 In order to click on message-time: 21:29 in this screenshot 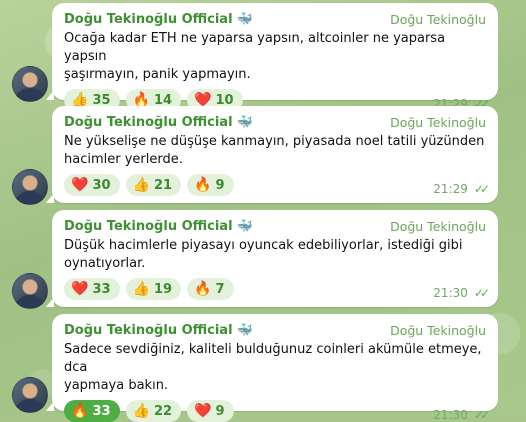, I will do `click(450, 189)`.